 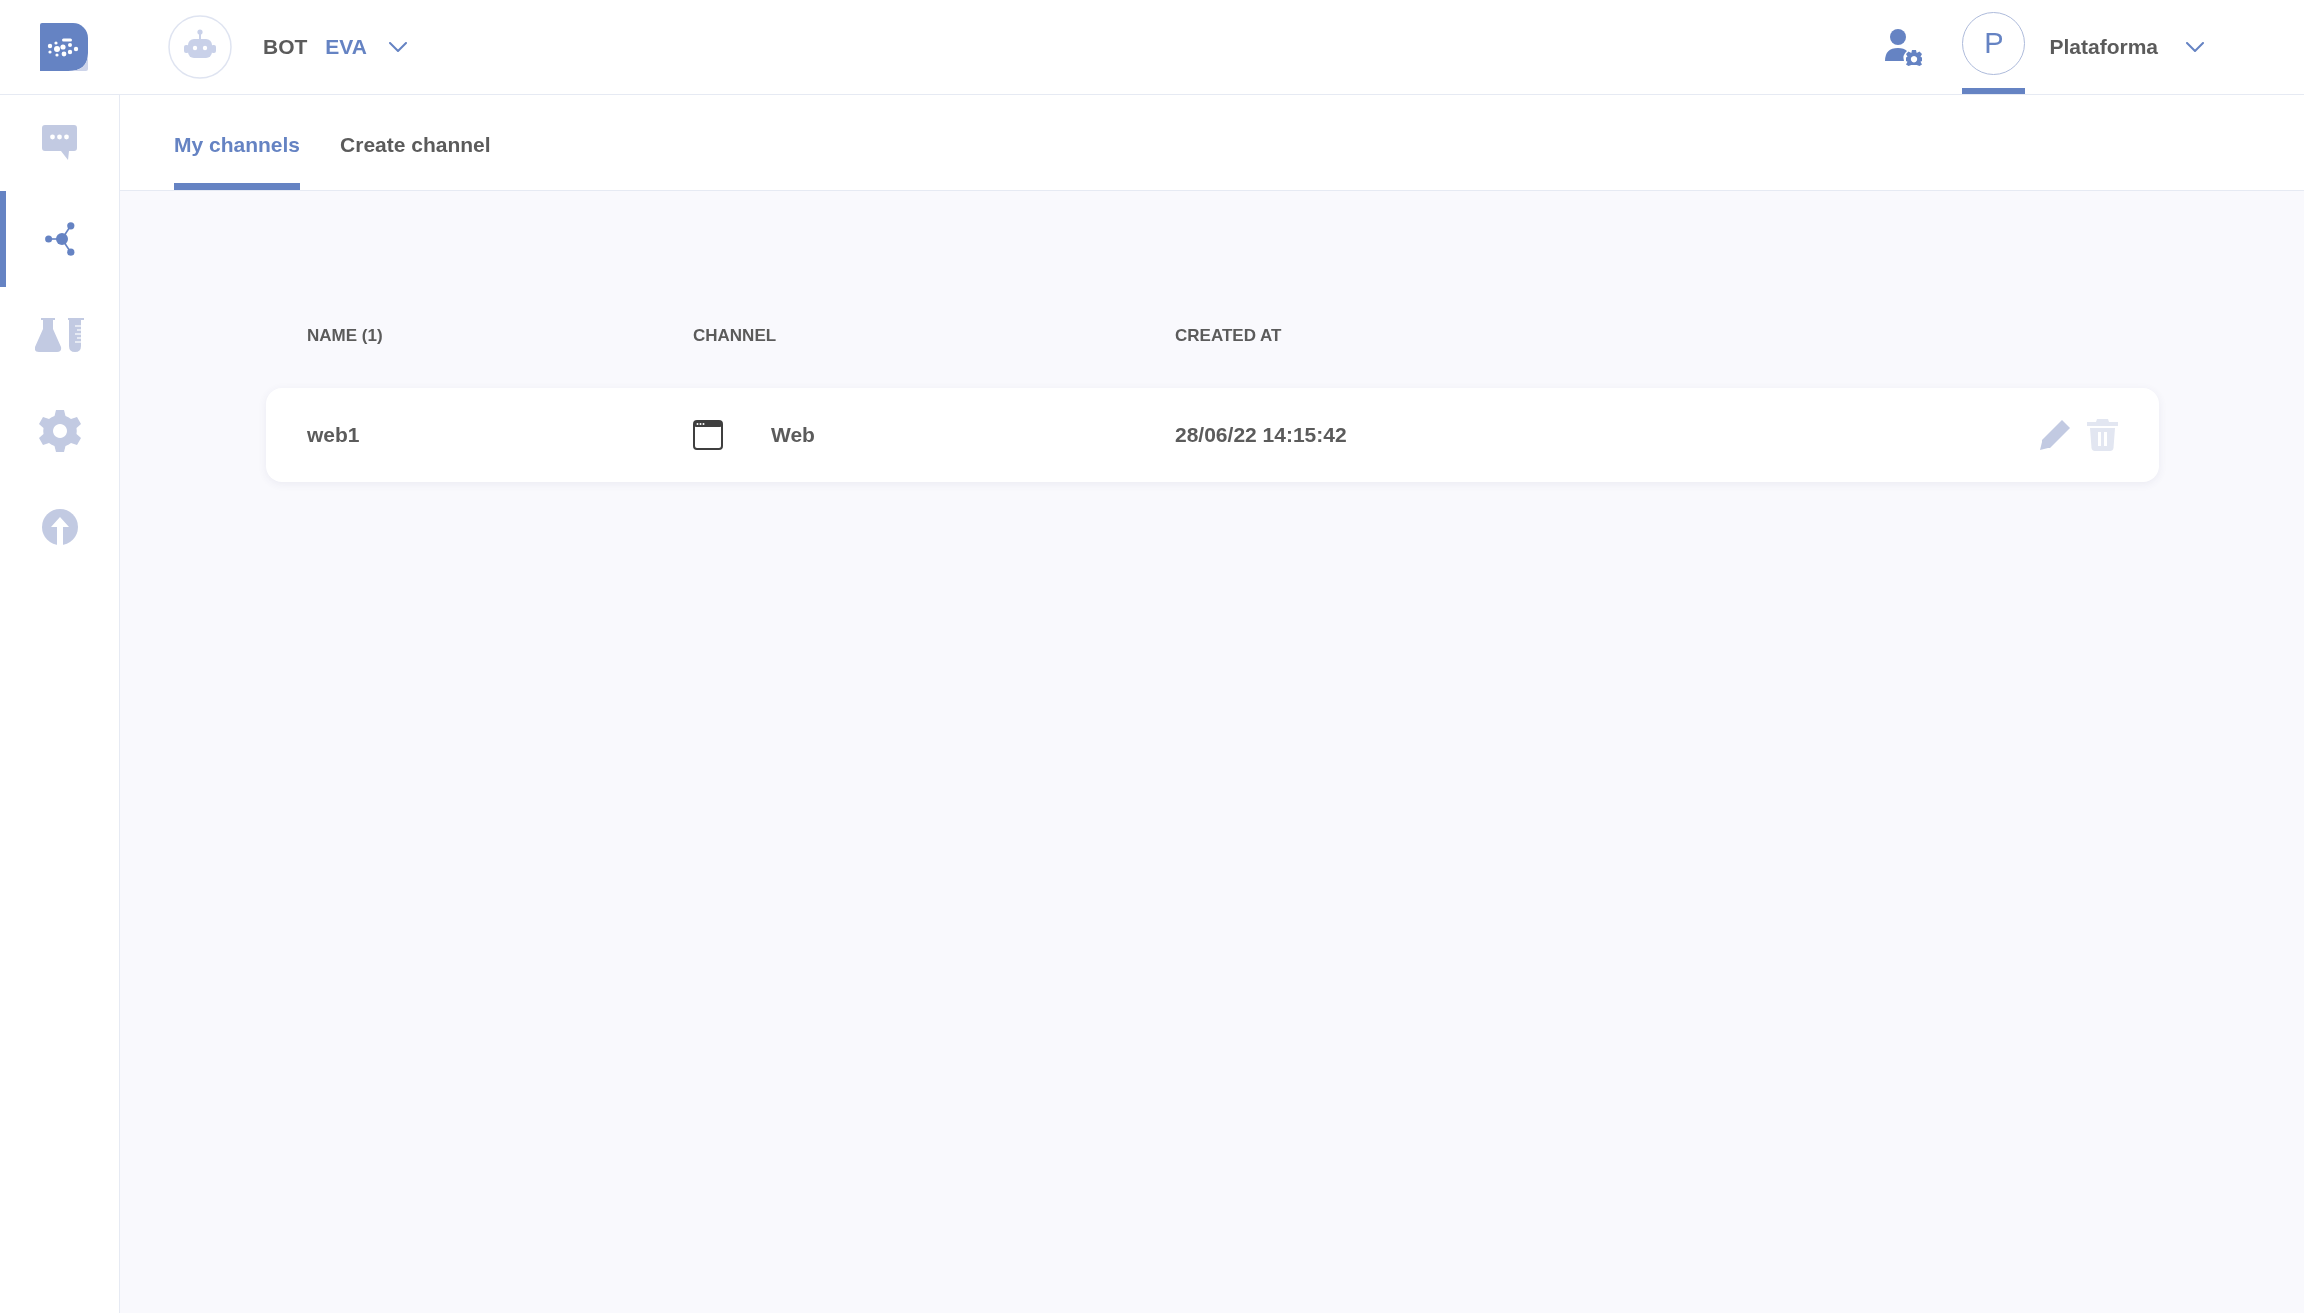 What do you see at coordinates (345, 336) in the screenshot?
I see `column-header: NAME (1)` at bounding box center [345, 336].